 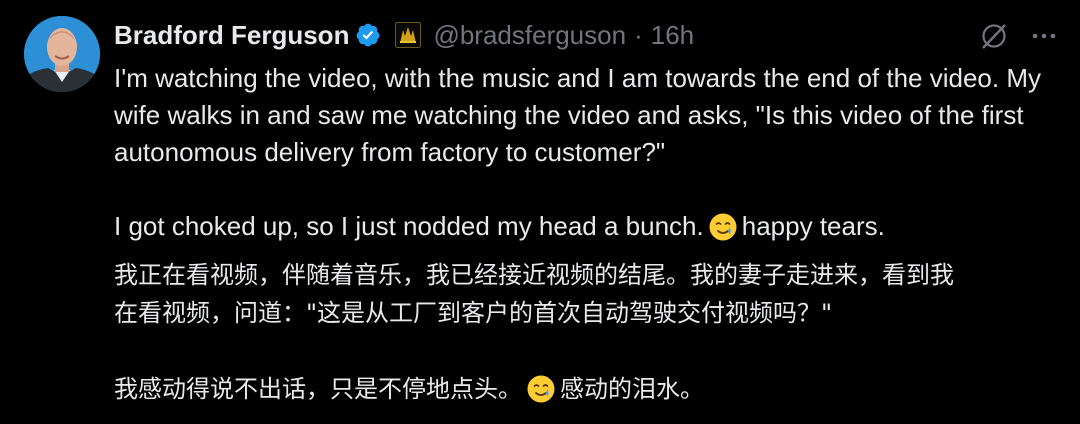 What do you see at coordinates (672, 35) in the screenshot?
I see `tweet-timestamp: 16h` at bounding box center [672, 35].